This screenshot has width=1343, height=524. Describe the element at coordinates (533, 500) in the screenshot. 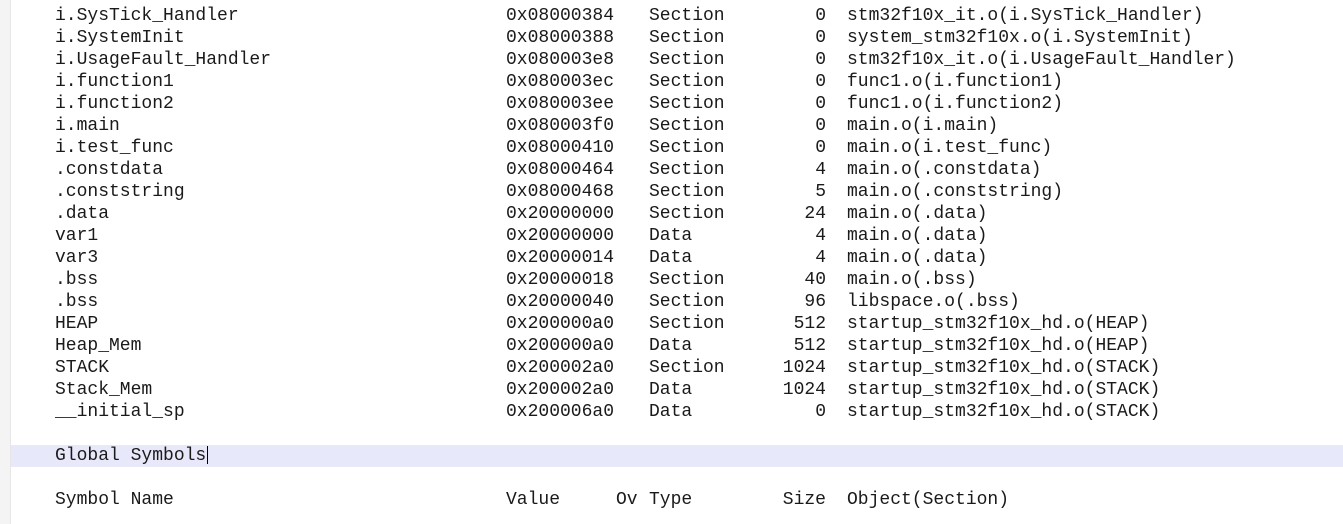

I see `header-value: Value` at that location.